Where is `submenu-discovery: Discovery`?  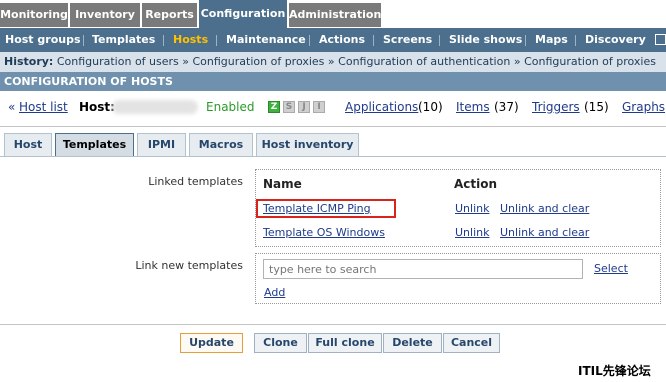 submenu-discovery: Discovery is located at coordinates (615, 40).